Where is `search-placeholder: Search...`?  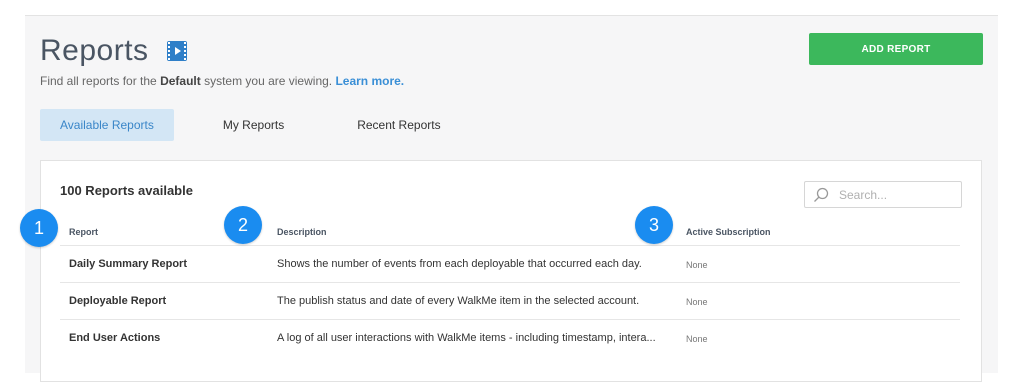
search-placeholder: Search... is located at coordinates (863, 194).